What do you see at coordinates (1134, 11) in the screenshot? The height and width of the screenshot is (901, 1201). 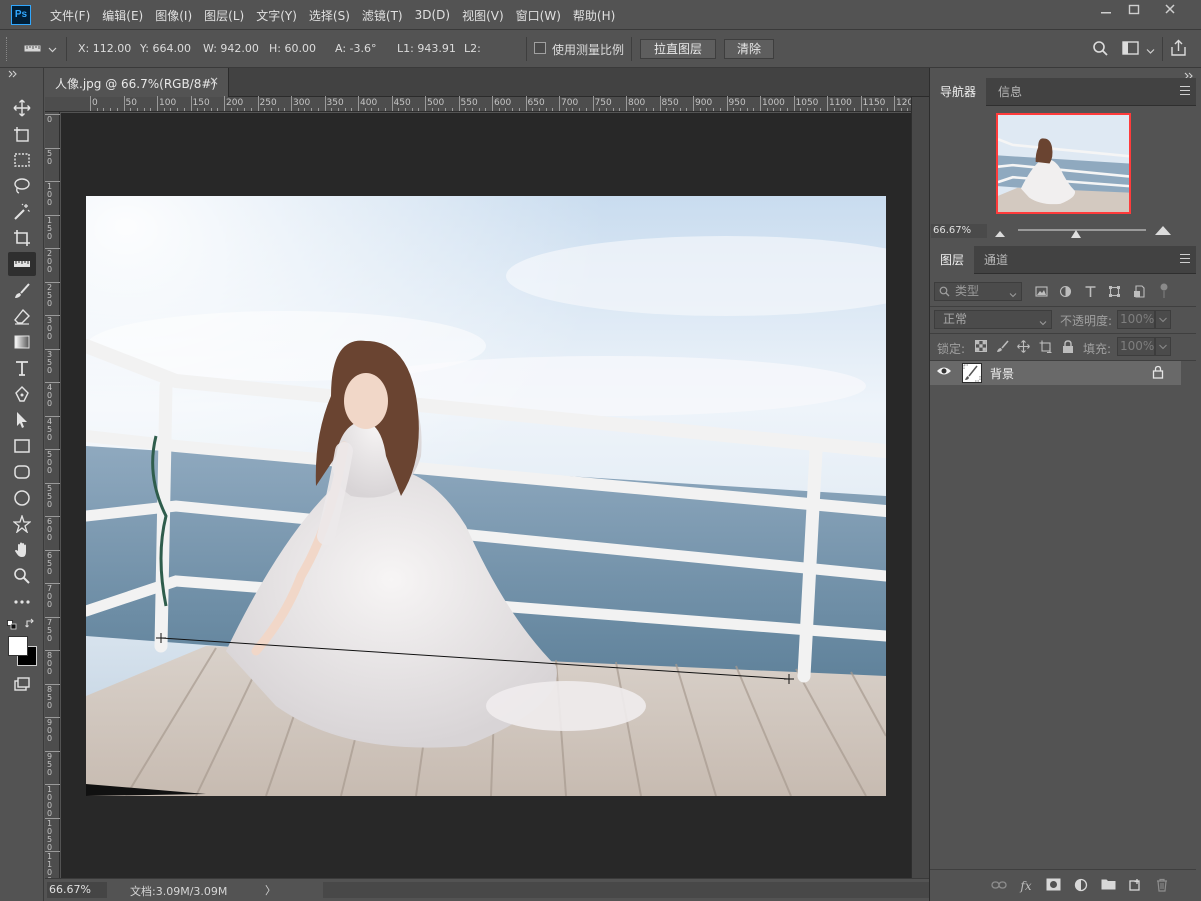 I see `maximize-icon` at bounding box center [1134, 11].